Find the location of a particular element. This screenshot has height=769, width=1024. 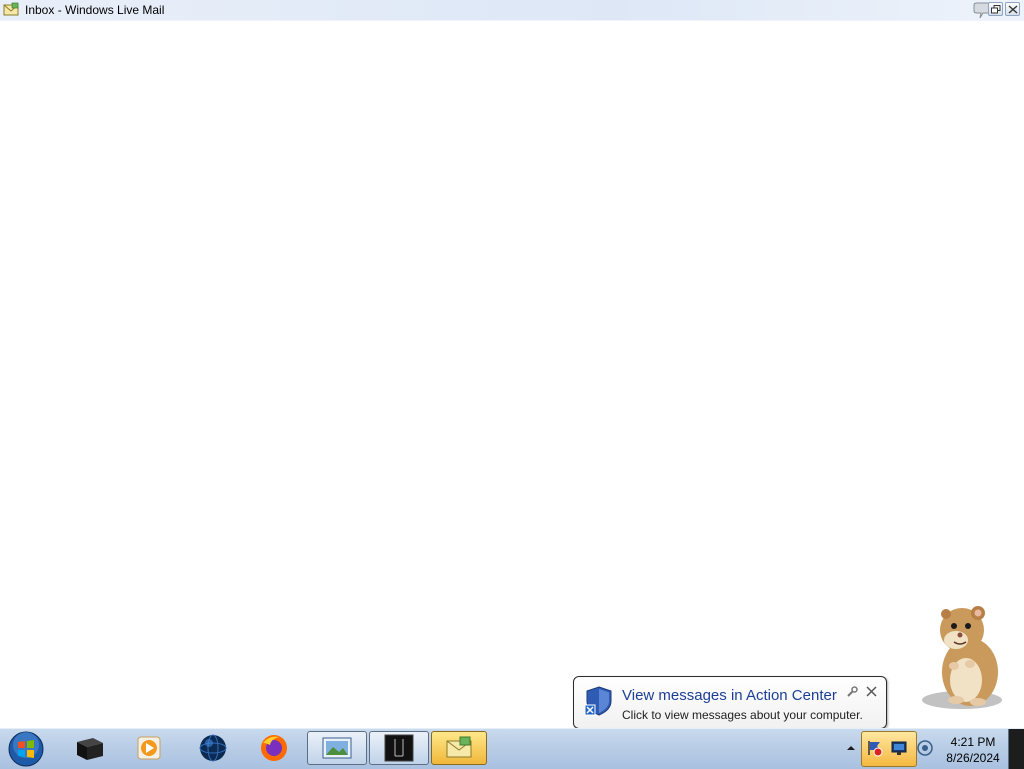

media-player-icon is located at coordinates (149, 748).